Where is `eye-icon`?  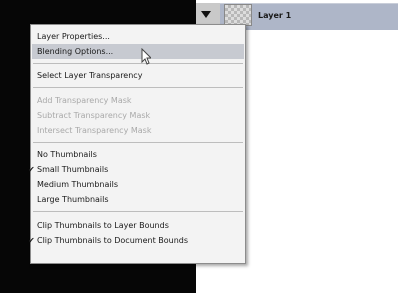 eye-icon is located at coordinates (206, 14).